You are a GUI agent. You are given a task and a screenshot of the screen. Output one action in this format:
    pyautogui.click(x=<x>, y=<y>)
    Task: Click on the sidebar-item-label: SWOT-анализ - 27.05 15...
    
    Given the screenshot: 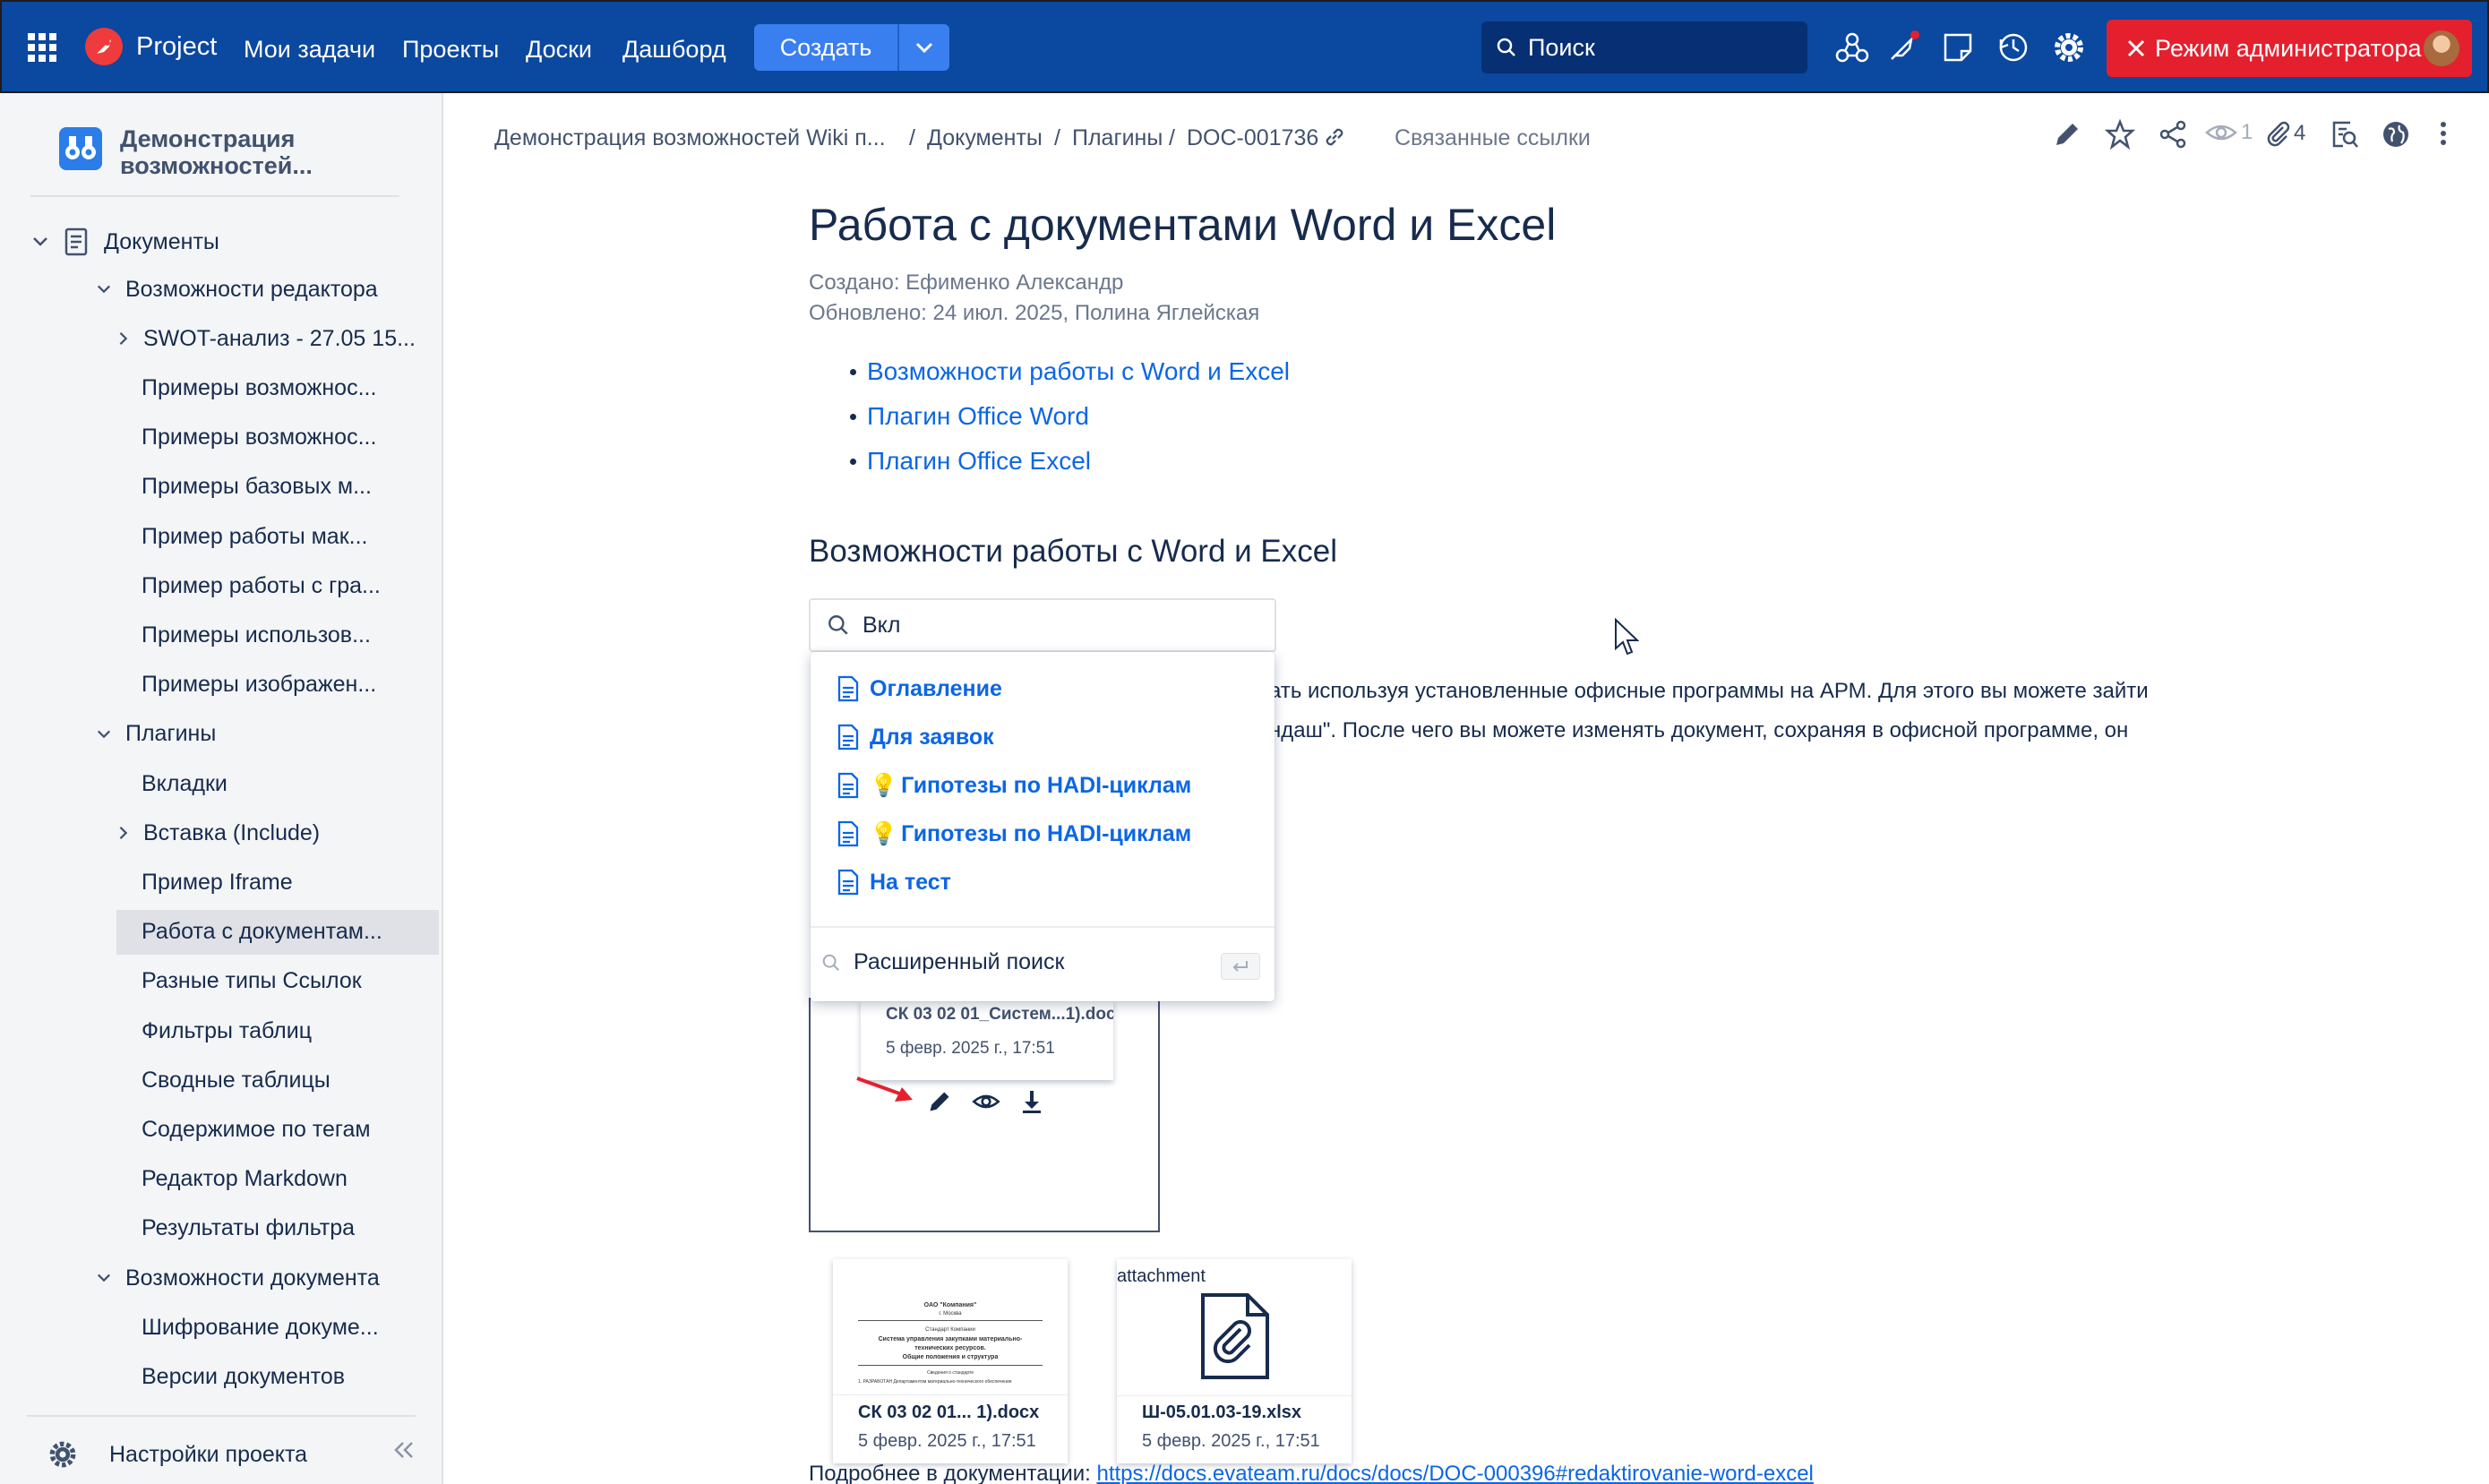 What is the action you would take?
    pyautogui.click(x=279, y=338)
    